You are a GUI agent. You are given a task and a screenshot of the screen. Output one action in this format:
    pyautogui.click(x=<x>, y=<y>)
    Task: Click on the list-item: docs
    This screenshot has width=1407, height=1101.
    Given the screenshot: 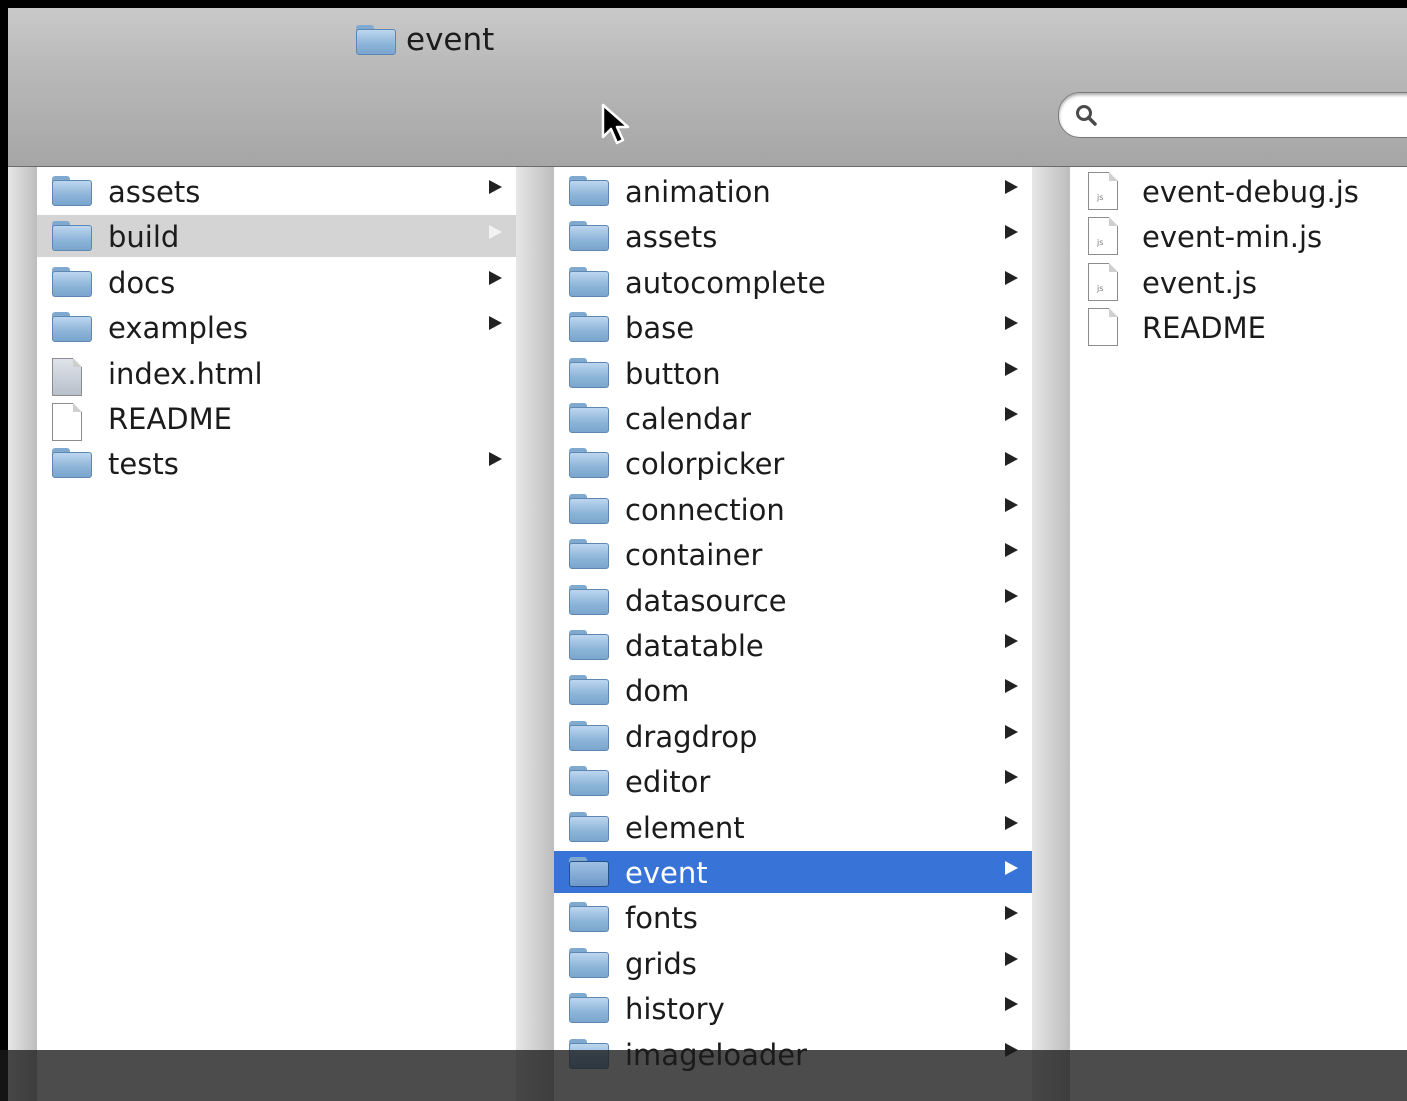 What is the action you would take?
    pyautogui.click(x=276, y=282)
    